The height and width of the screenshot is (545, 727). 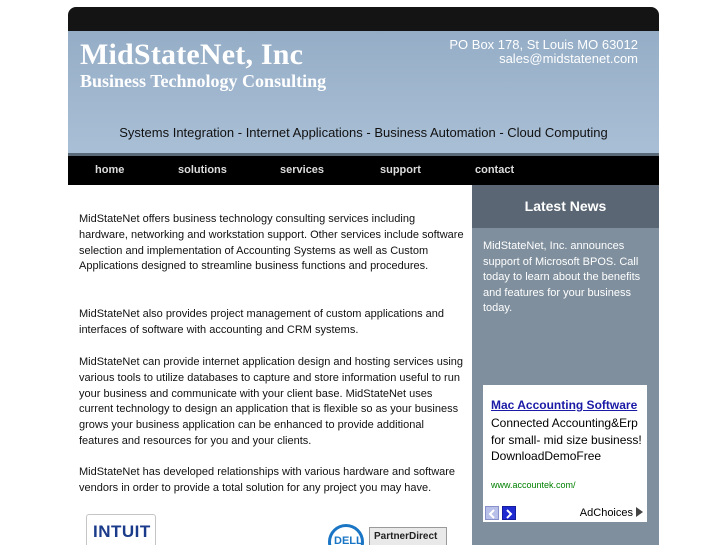 What do you see at coordinates (606, 513) in the screenshot?
I see `ad-choices-label: AdChoices` at bounding box center [606, 513].